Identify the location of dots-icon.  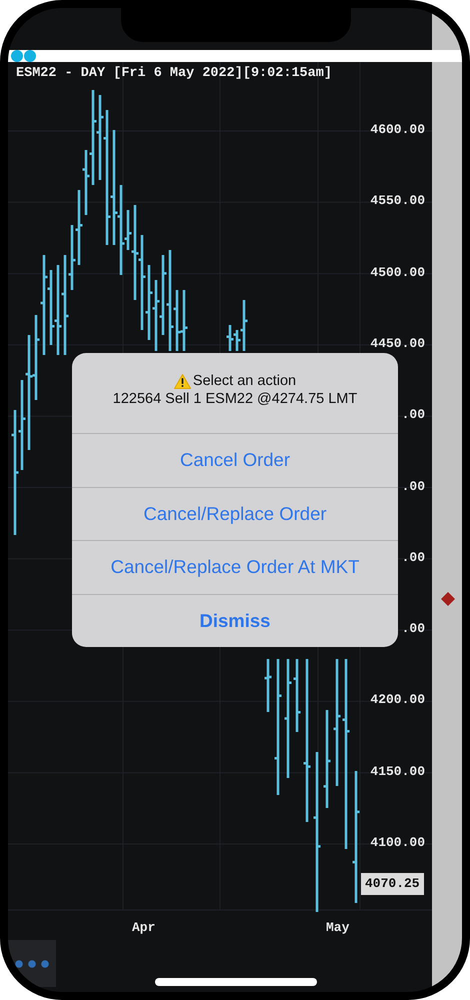
(32, 964).